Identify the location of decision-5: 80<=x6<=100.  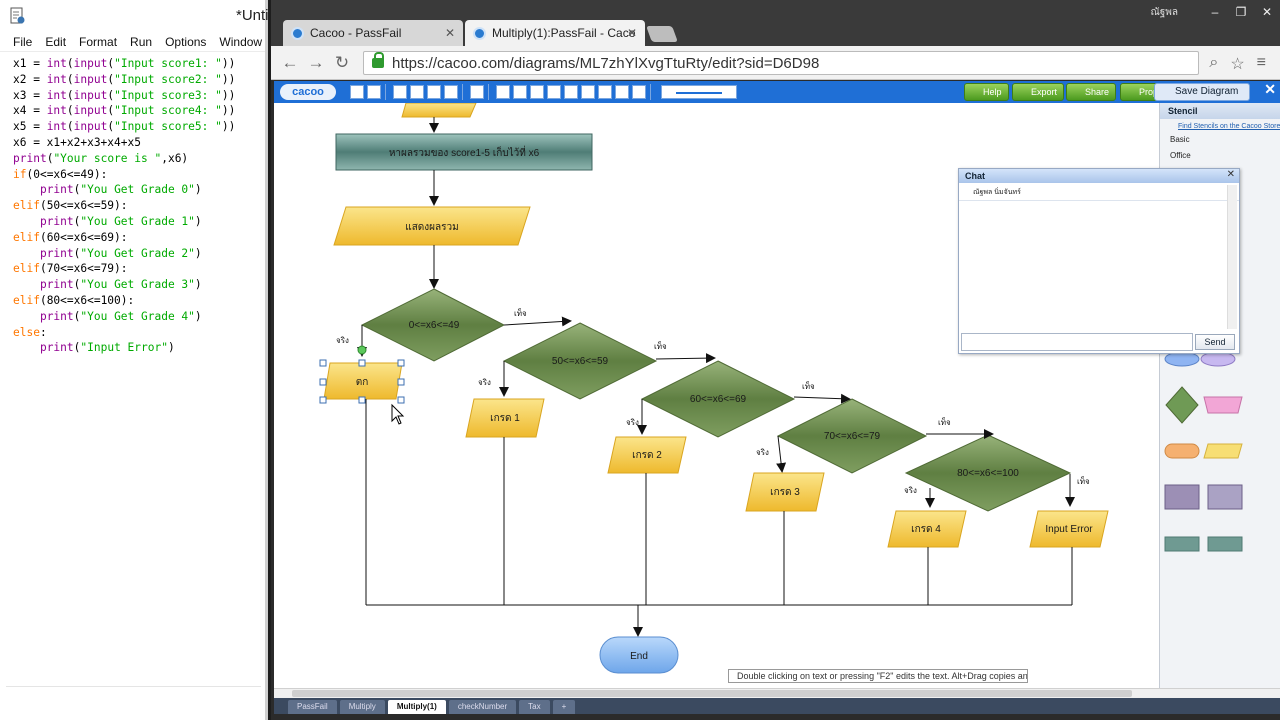
(988, 473).